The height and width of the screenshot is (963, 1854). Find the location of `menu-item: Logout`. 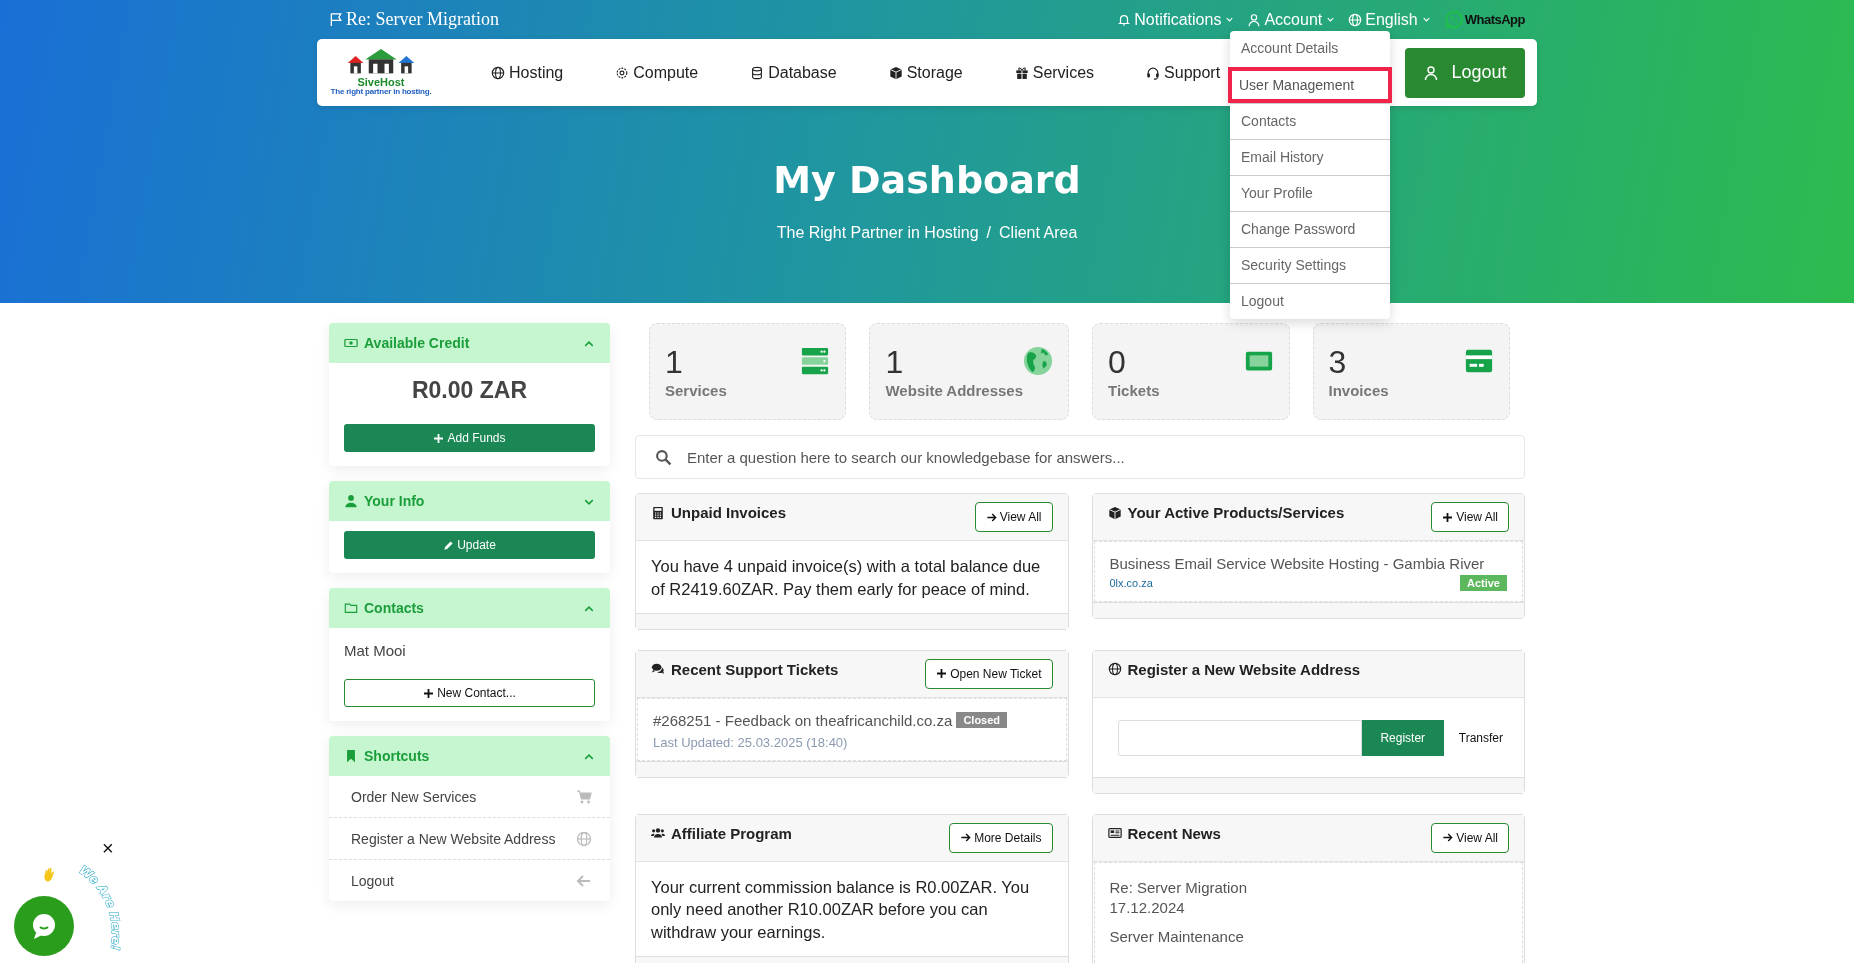

menu-item: Logout is located at coordinates (1310, 301).